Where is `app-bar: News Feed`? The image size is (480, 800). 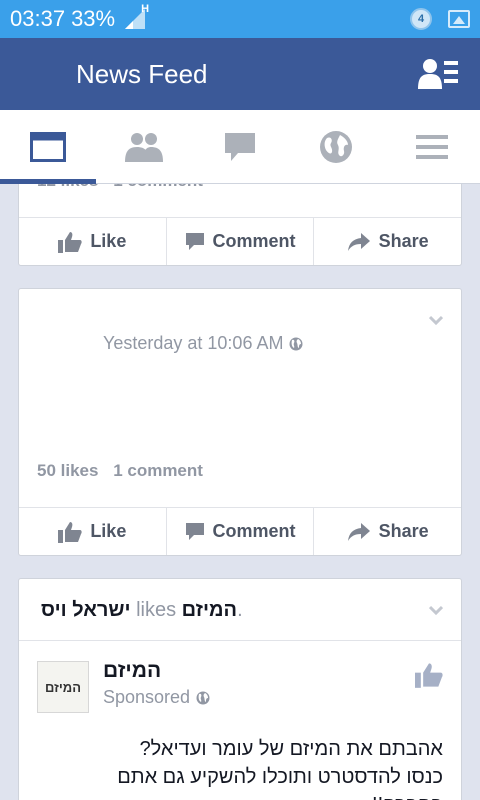
app-bar: News Feed is located at coordinates (240, 74).